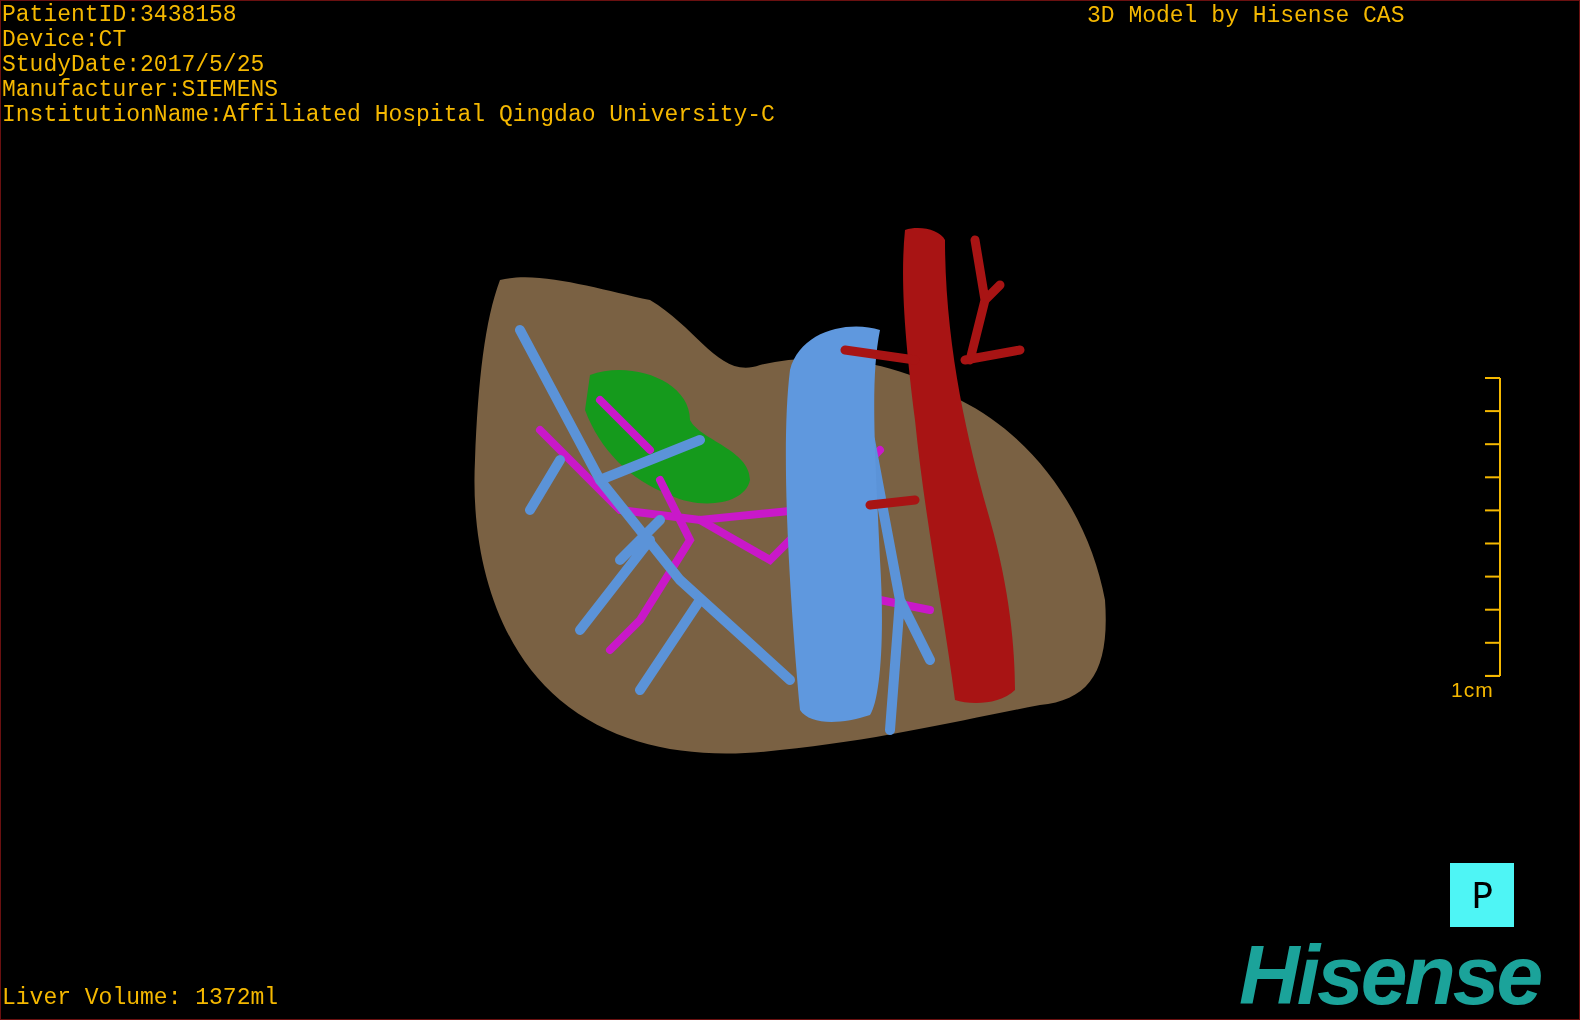 This screenshot has height=1020, width=1580. What do you see at coordinates (1390, 975) in the screenshot?
I see `brand-logo: Hisense` at bounding box center [1390, 975].